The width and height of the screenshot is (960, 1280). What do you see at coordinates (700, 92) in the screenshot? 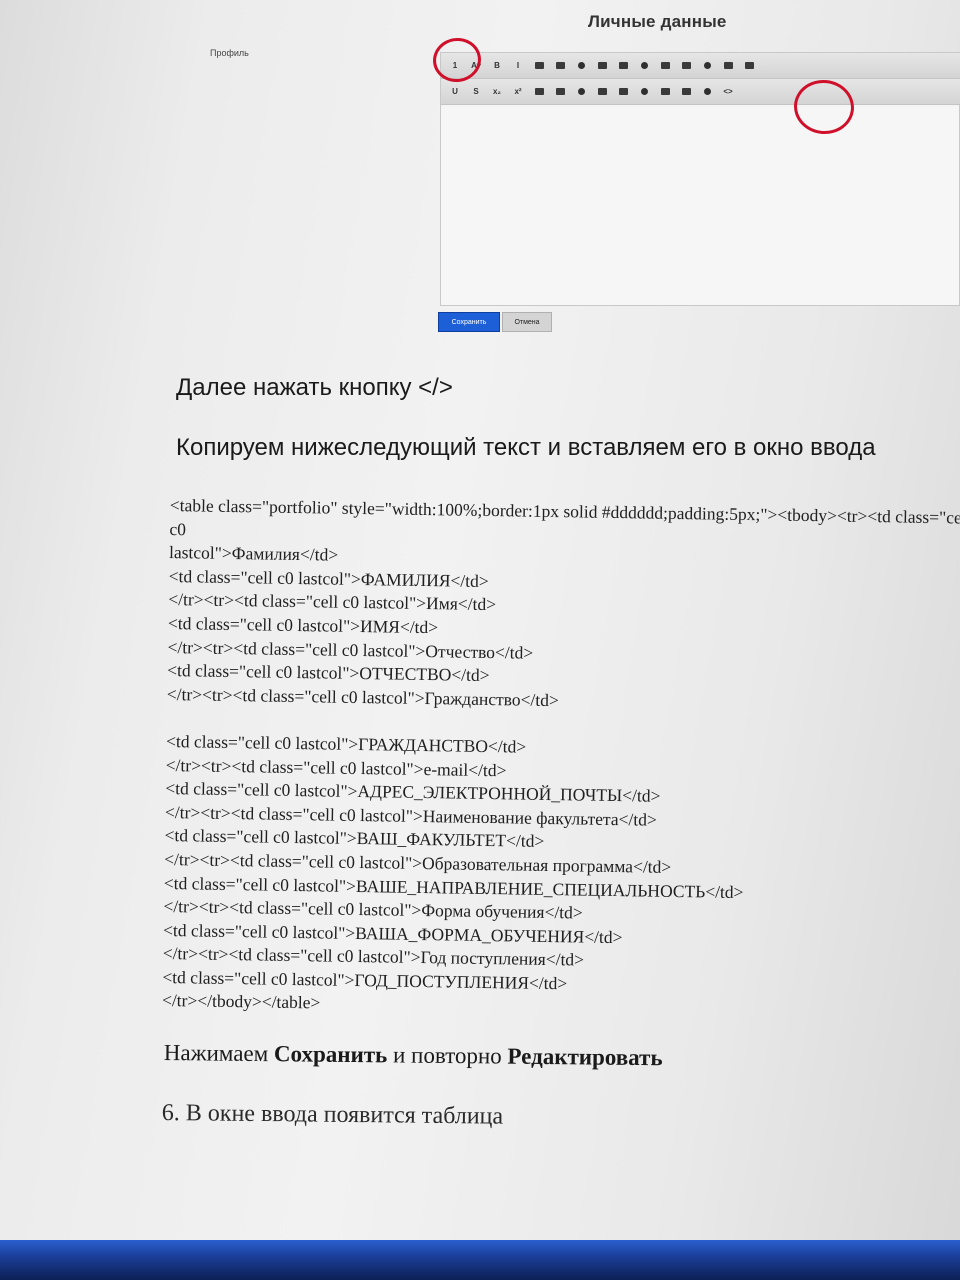
I see `editor-toolbar-row-2: U Sx₂ x² <>` at bounding box center [700, 92].